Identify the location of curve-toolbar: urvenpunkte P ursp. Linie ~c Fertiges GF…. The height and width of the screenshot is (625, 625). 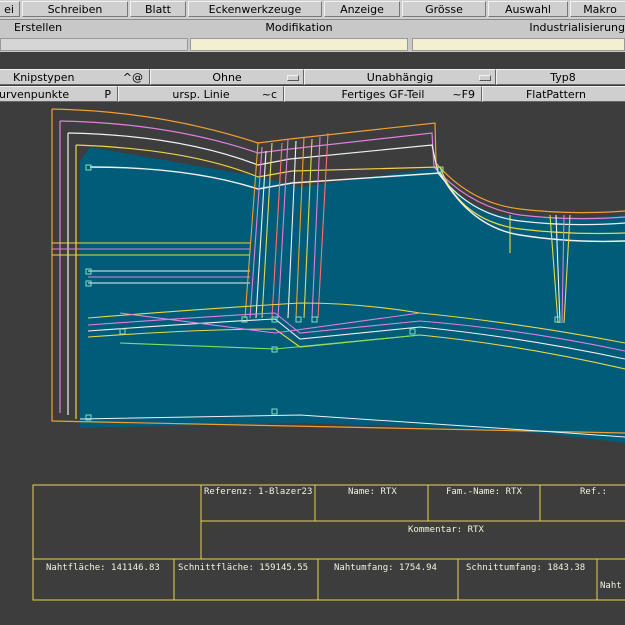
(312, 94).